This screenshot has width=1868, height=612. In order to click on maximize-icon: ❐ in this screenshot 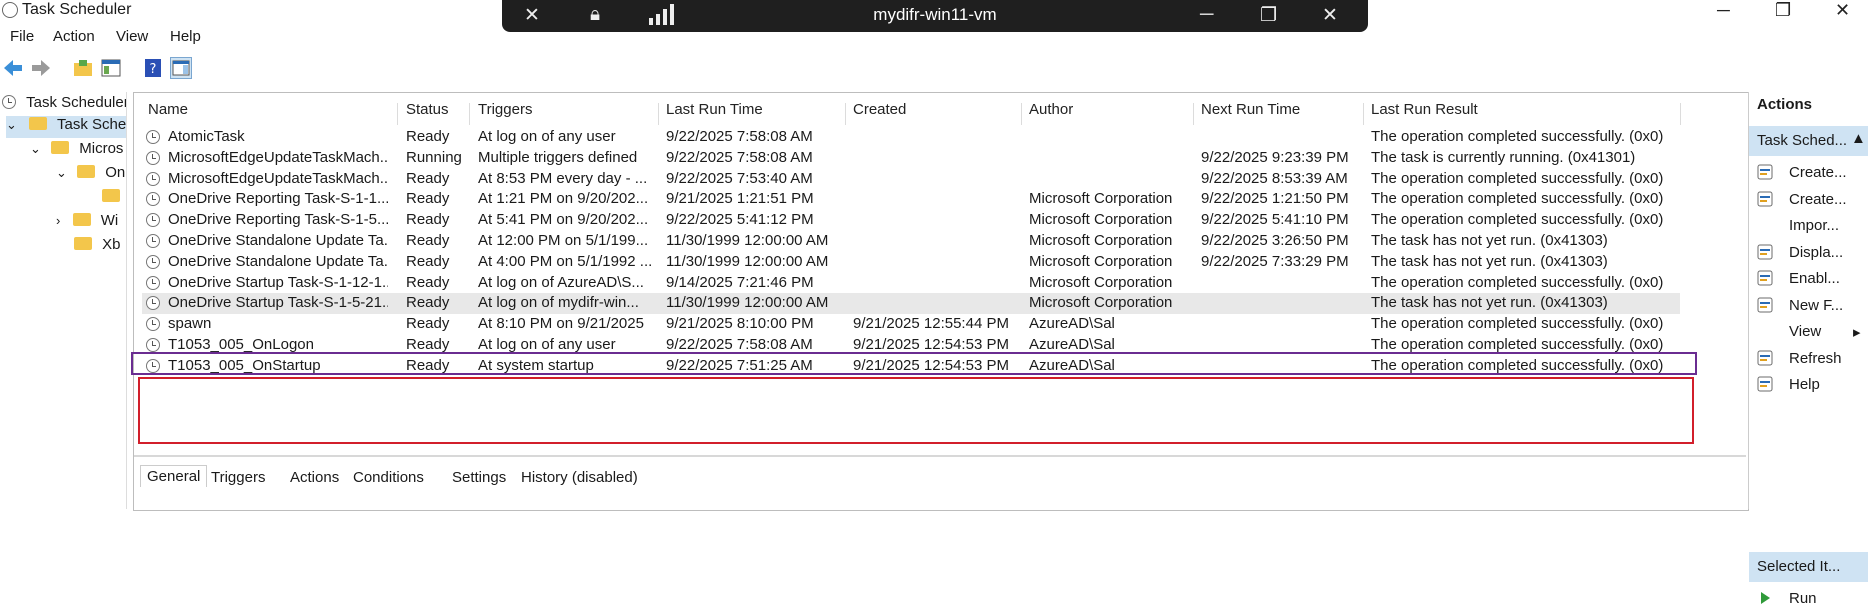, I will do `click(1783, 10)`.